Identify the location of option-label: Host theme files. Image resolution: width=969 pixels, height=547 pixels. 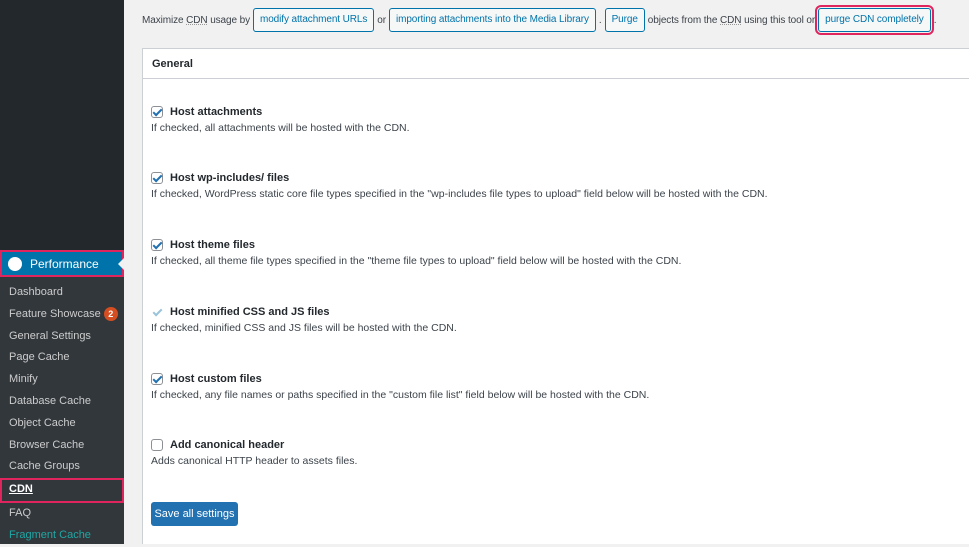
(212, 245).